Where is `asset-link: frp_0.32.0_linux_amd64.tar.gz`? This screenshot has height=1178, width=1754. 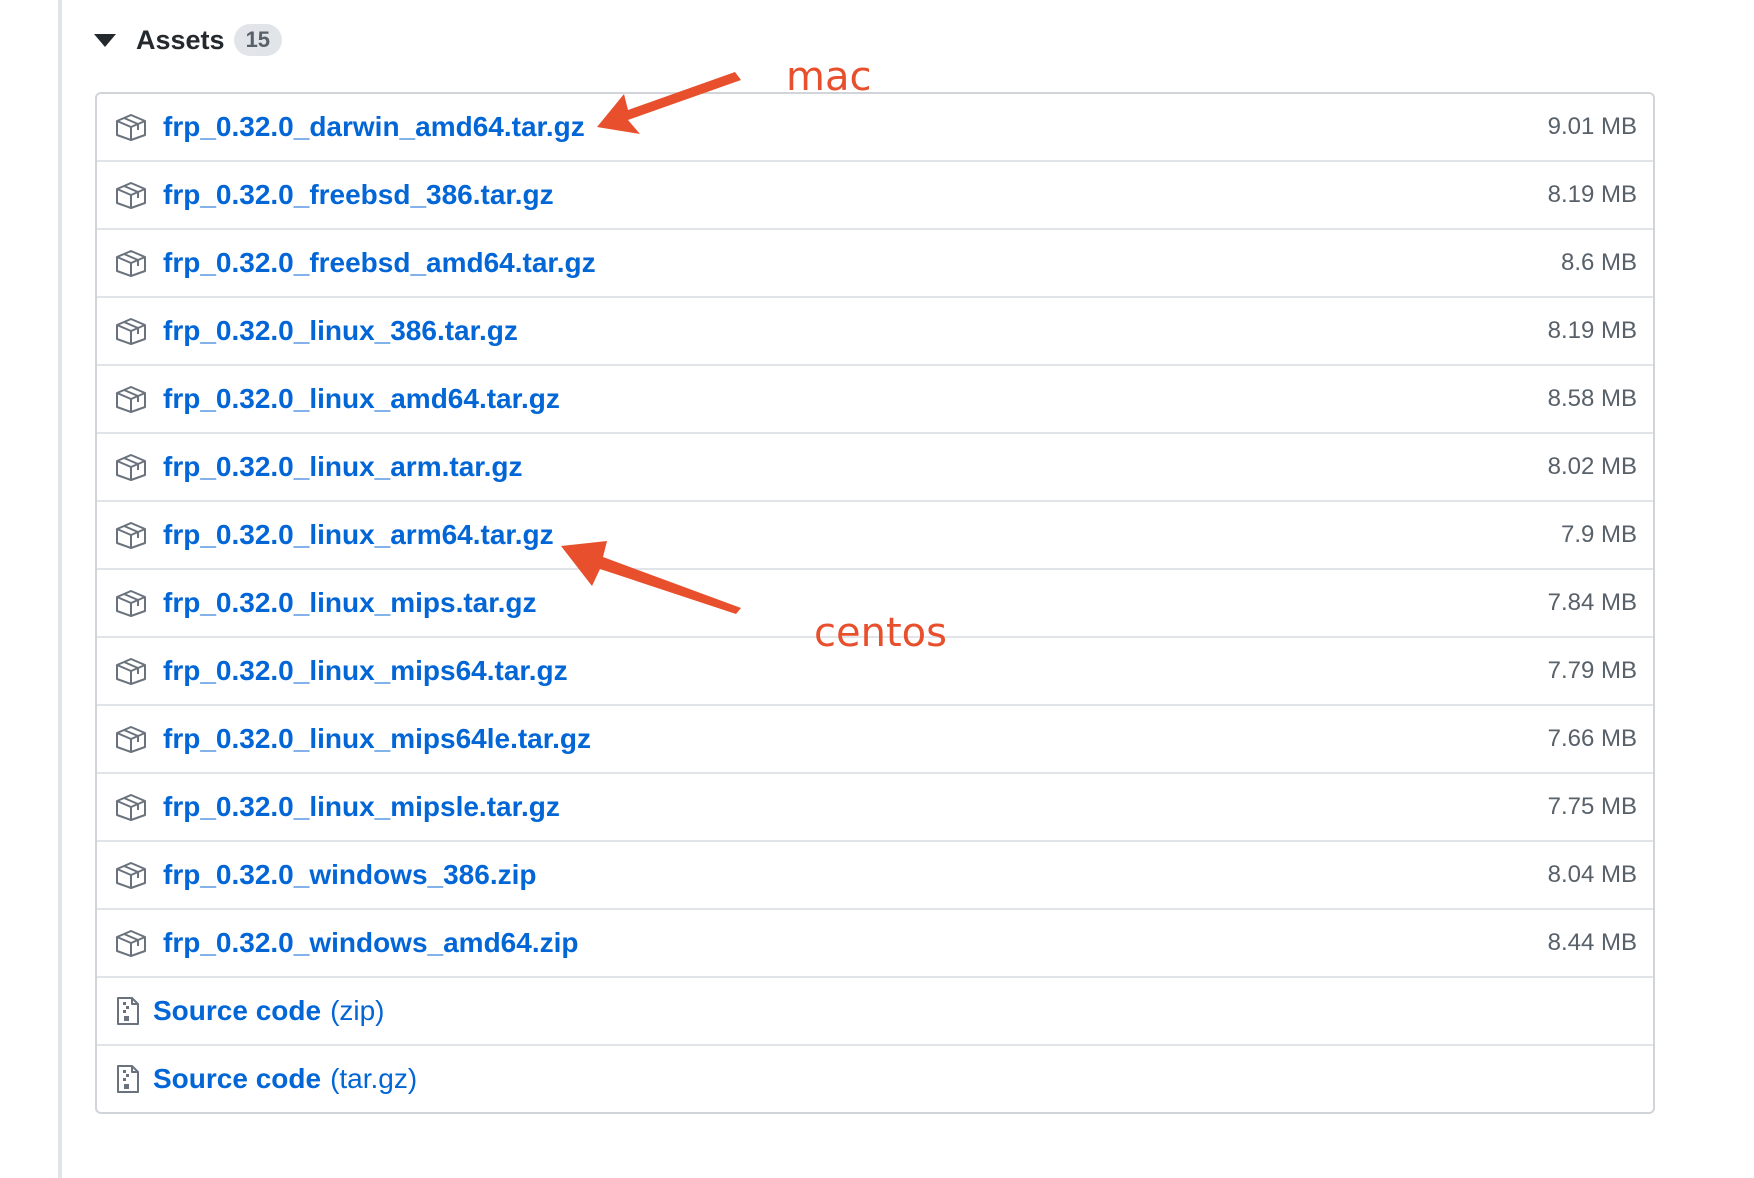 asset-link: frp_0.32.0_linux_amd64.tar.gz is located at coordinates (361, 399).